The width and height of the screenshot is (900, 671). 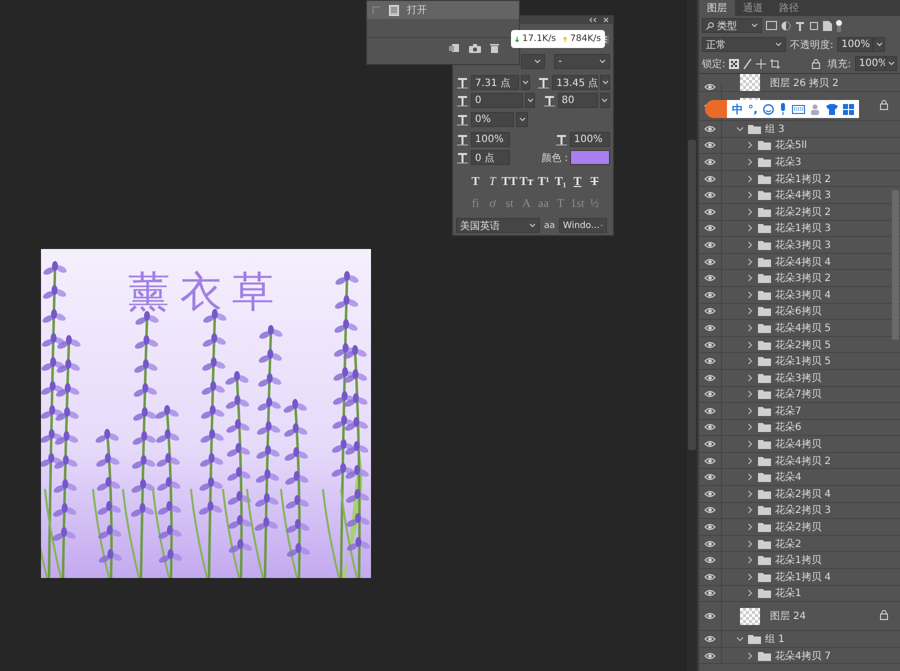 I want to click on layer-name: 花朵2拷贝 4, so click(x=803, y=493).